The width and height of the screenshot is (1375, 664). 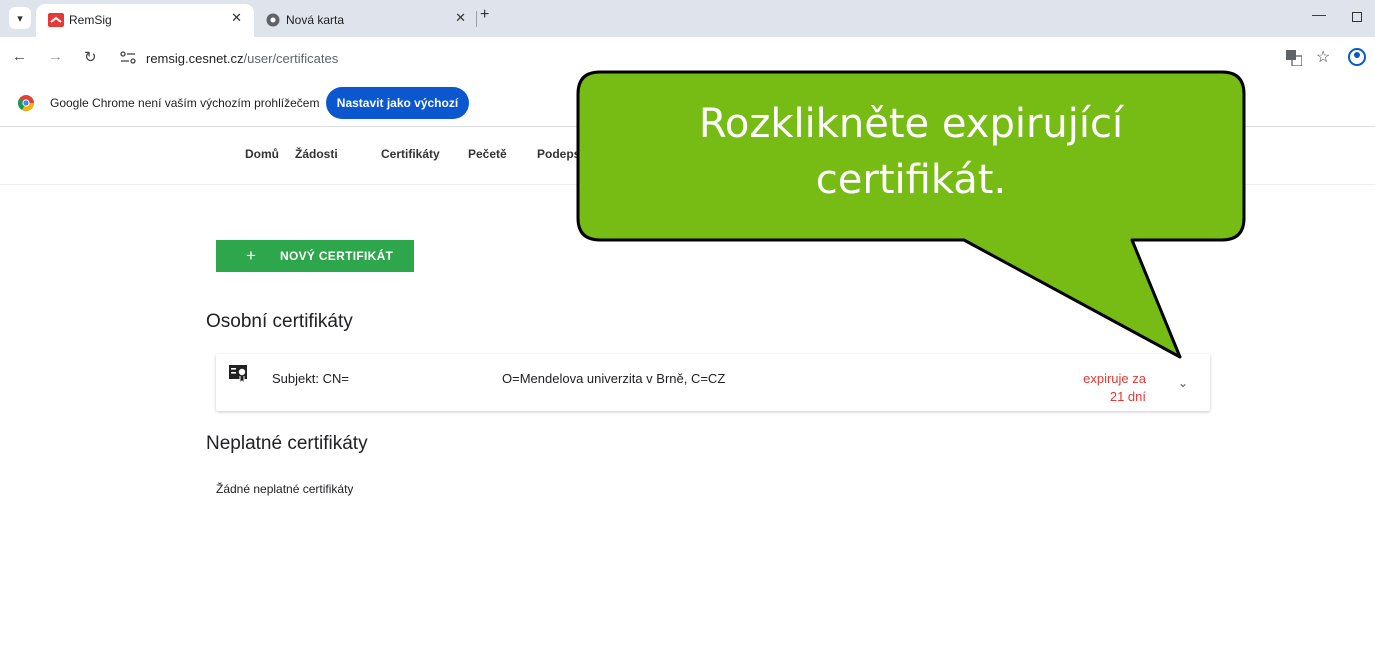 What do you see at coordinates (911, 152) in the screenshot?
I see `callout-text: Rozklikněte expirující certifikát.` at bounding box center [911, 152].